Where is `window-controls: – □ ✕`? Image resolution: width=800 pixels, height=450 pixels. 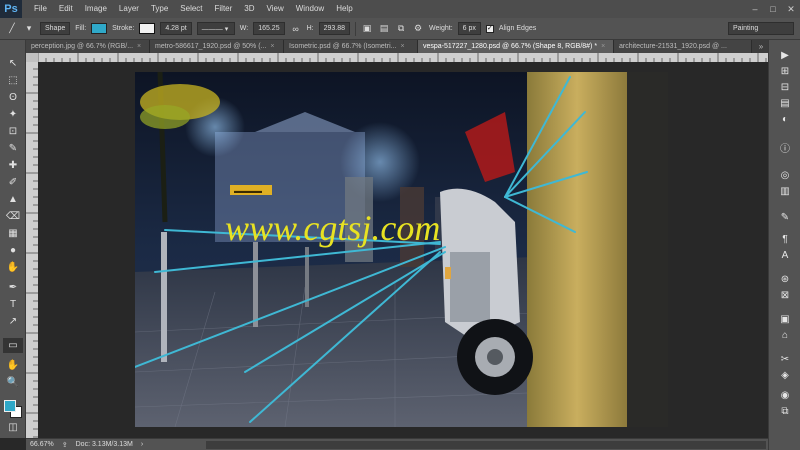
window-controls: – □ ✕ is located at coordinates (773, 9).